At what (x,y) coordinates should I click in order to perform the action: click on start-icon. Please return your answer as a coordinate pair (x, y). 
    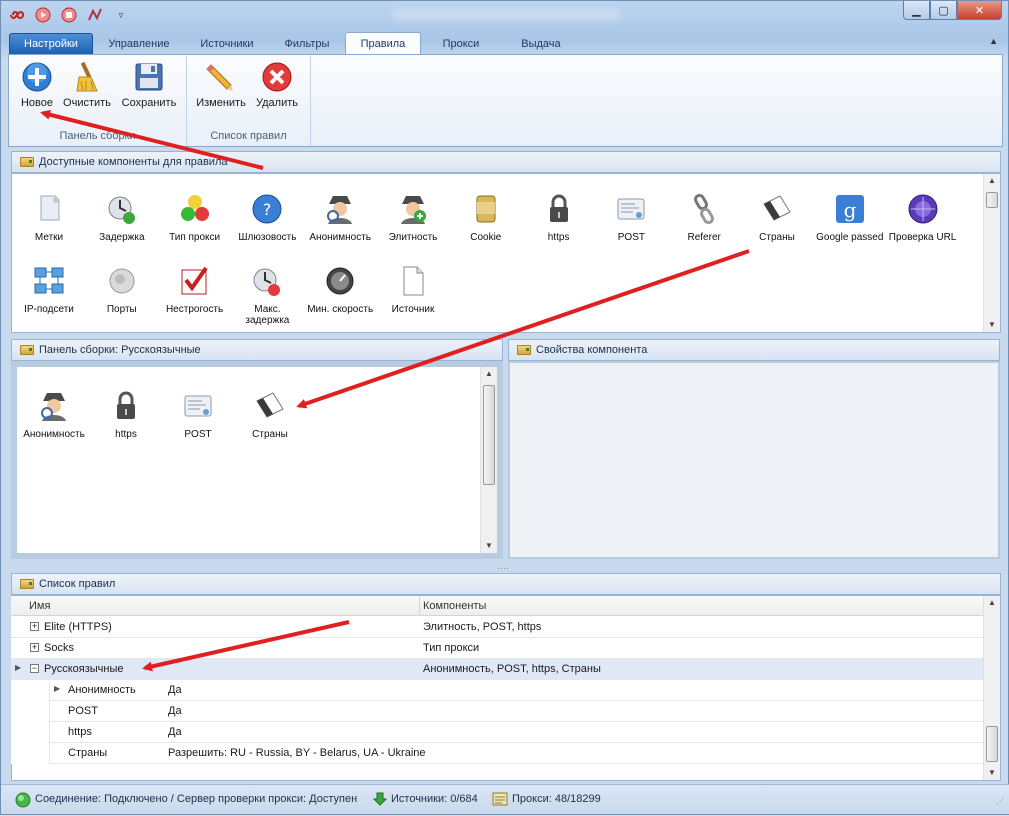
    Looking at the image, I should click on (43, 15).